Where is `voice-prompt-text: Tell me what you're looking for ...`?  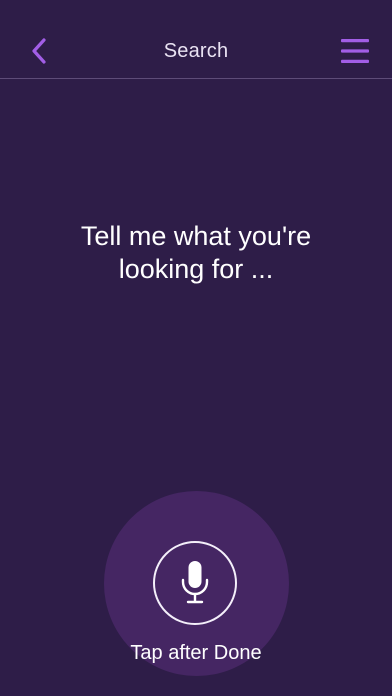 voice-prompt-text: Tell me what you're looking for ... is located at coordinates (196, 252).